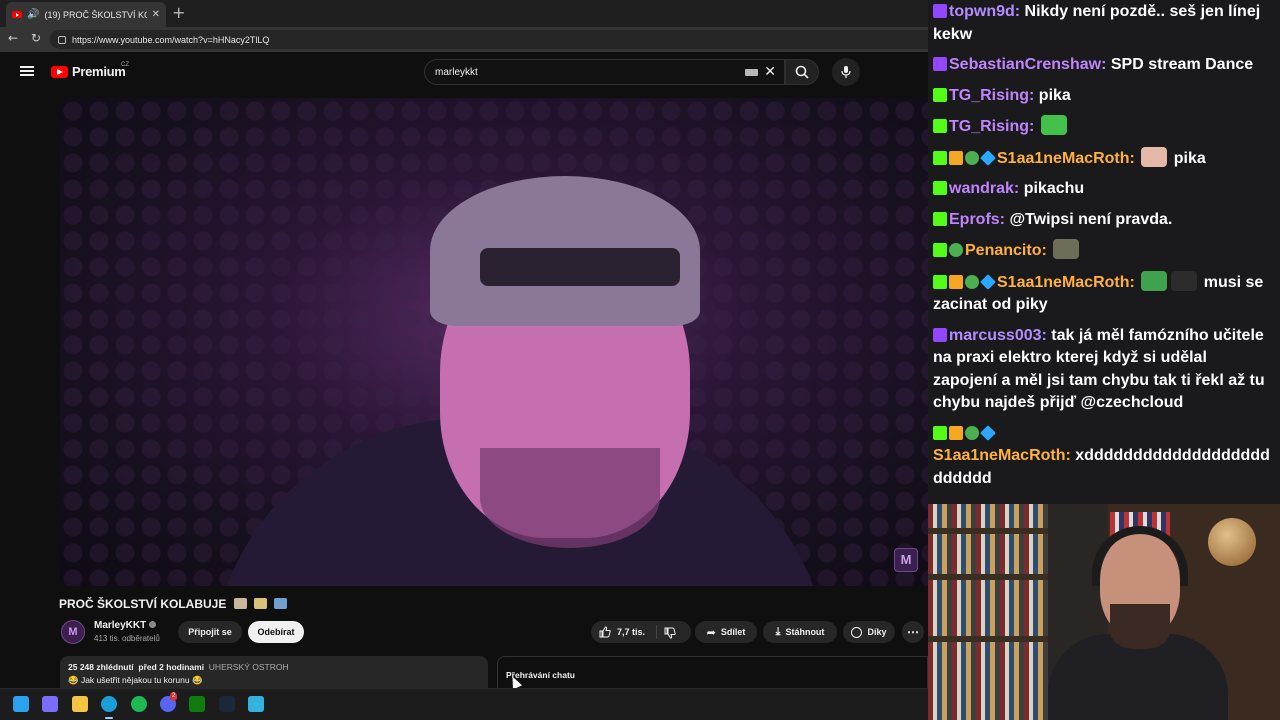  I want to click on chat-replay-panel: Přehrávání chatu, so click(712, 672).